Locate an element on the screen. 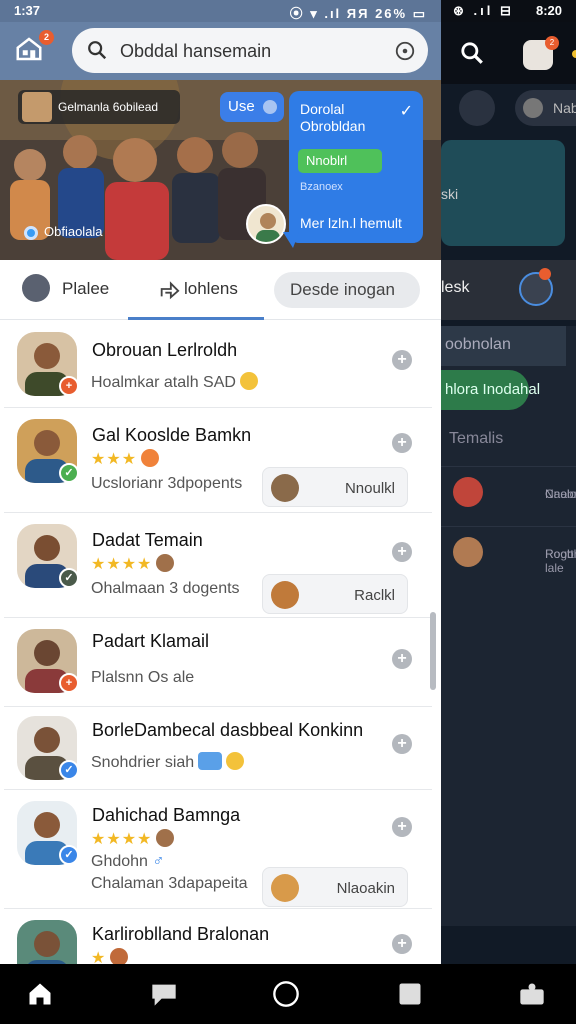 The image size is (576, 1024). location-icon is located at coordinates (31, 232).